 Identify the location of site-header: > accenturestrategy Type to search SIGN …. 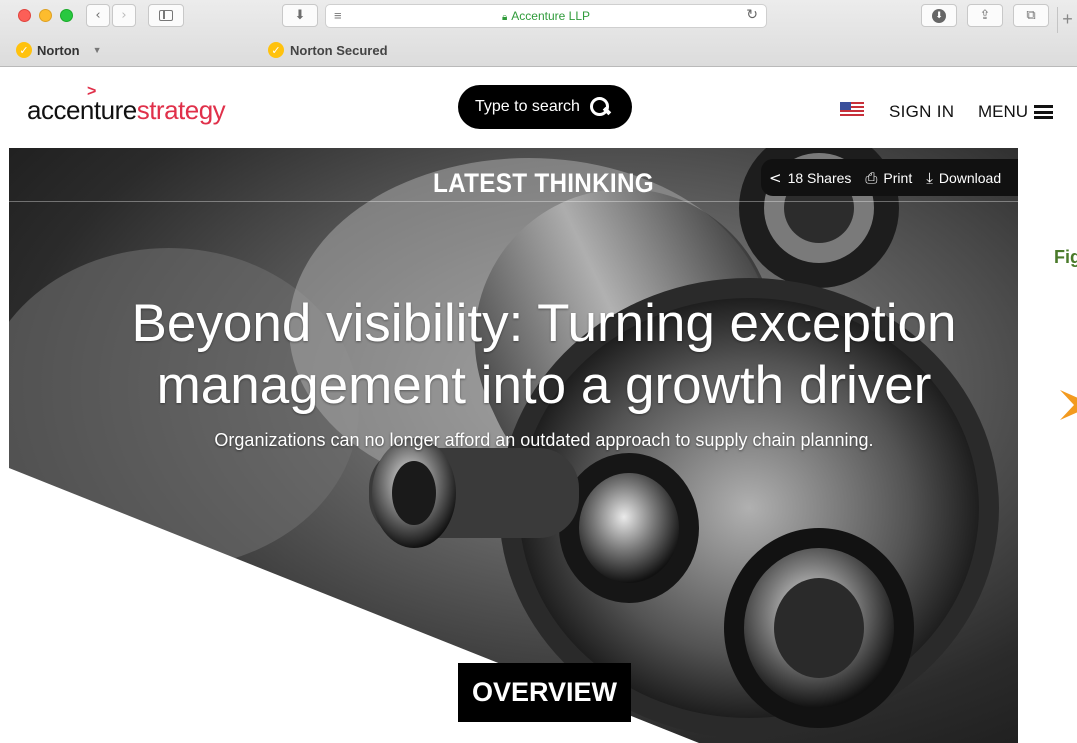
(543, 107).